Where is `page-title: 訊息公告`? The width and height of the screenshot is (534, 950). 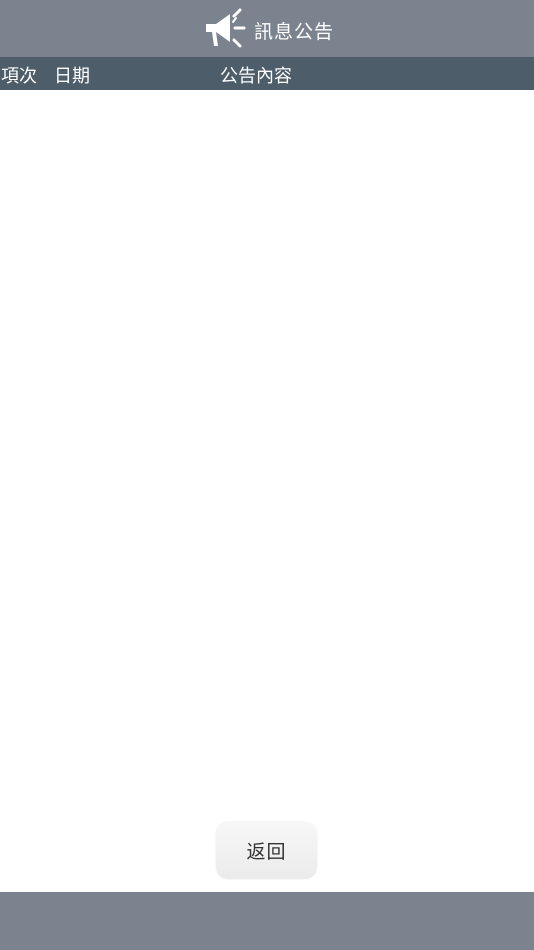 page-title: 訊息公告 is located at coordinates (293, 31).